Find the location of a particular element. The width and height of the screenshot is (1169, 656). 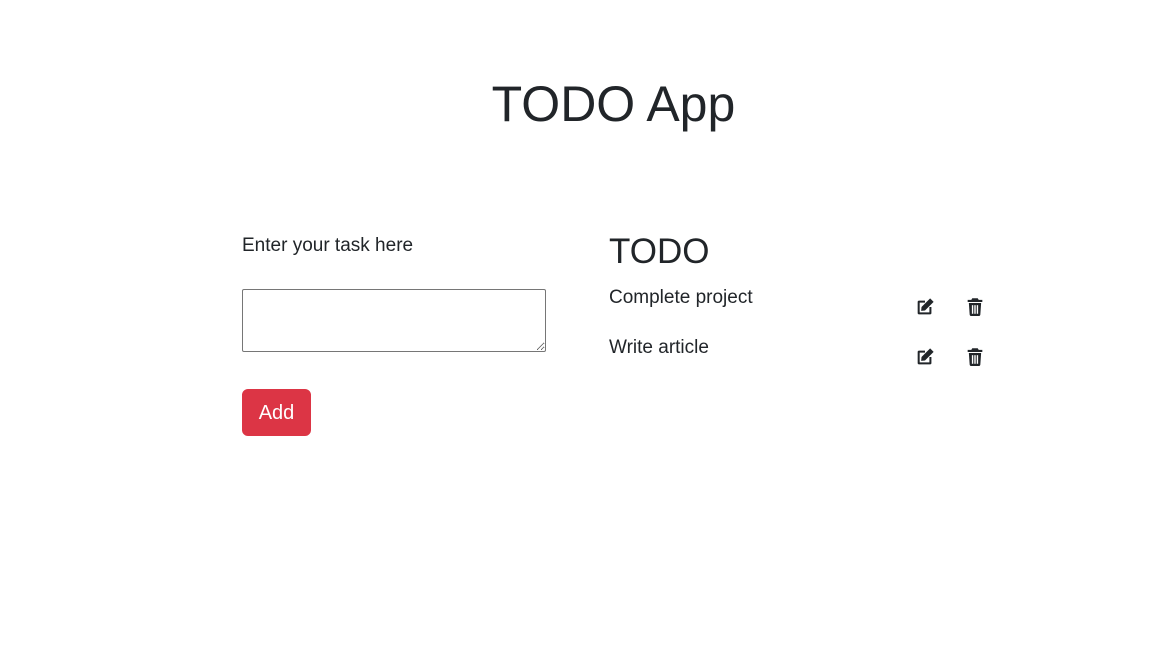

task-input is located at coordinates (394, 320).